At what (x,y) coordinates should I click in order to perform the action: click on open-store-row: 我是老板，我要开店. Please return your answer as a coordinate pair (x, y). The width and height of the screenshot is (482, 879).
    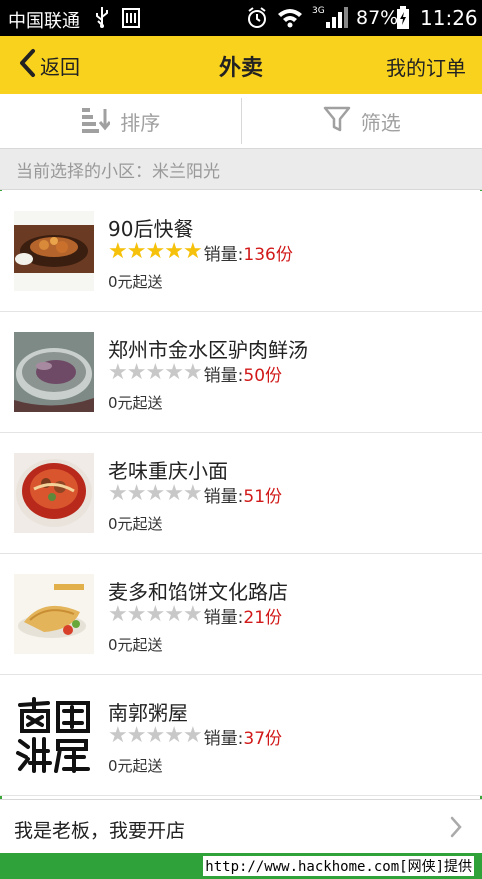
    Looking at the image, I should click on (241, 826).